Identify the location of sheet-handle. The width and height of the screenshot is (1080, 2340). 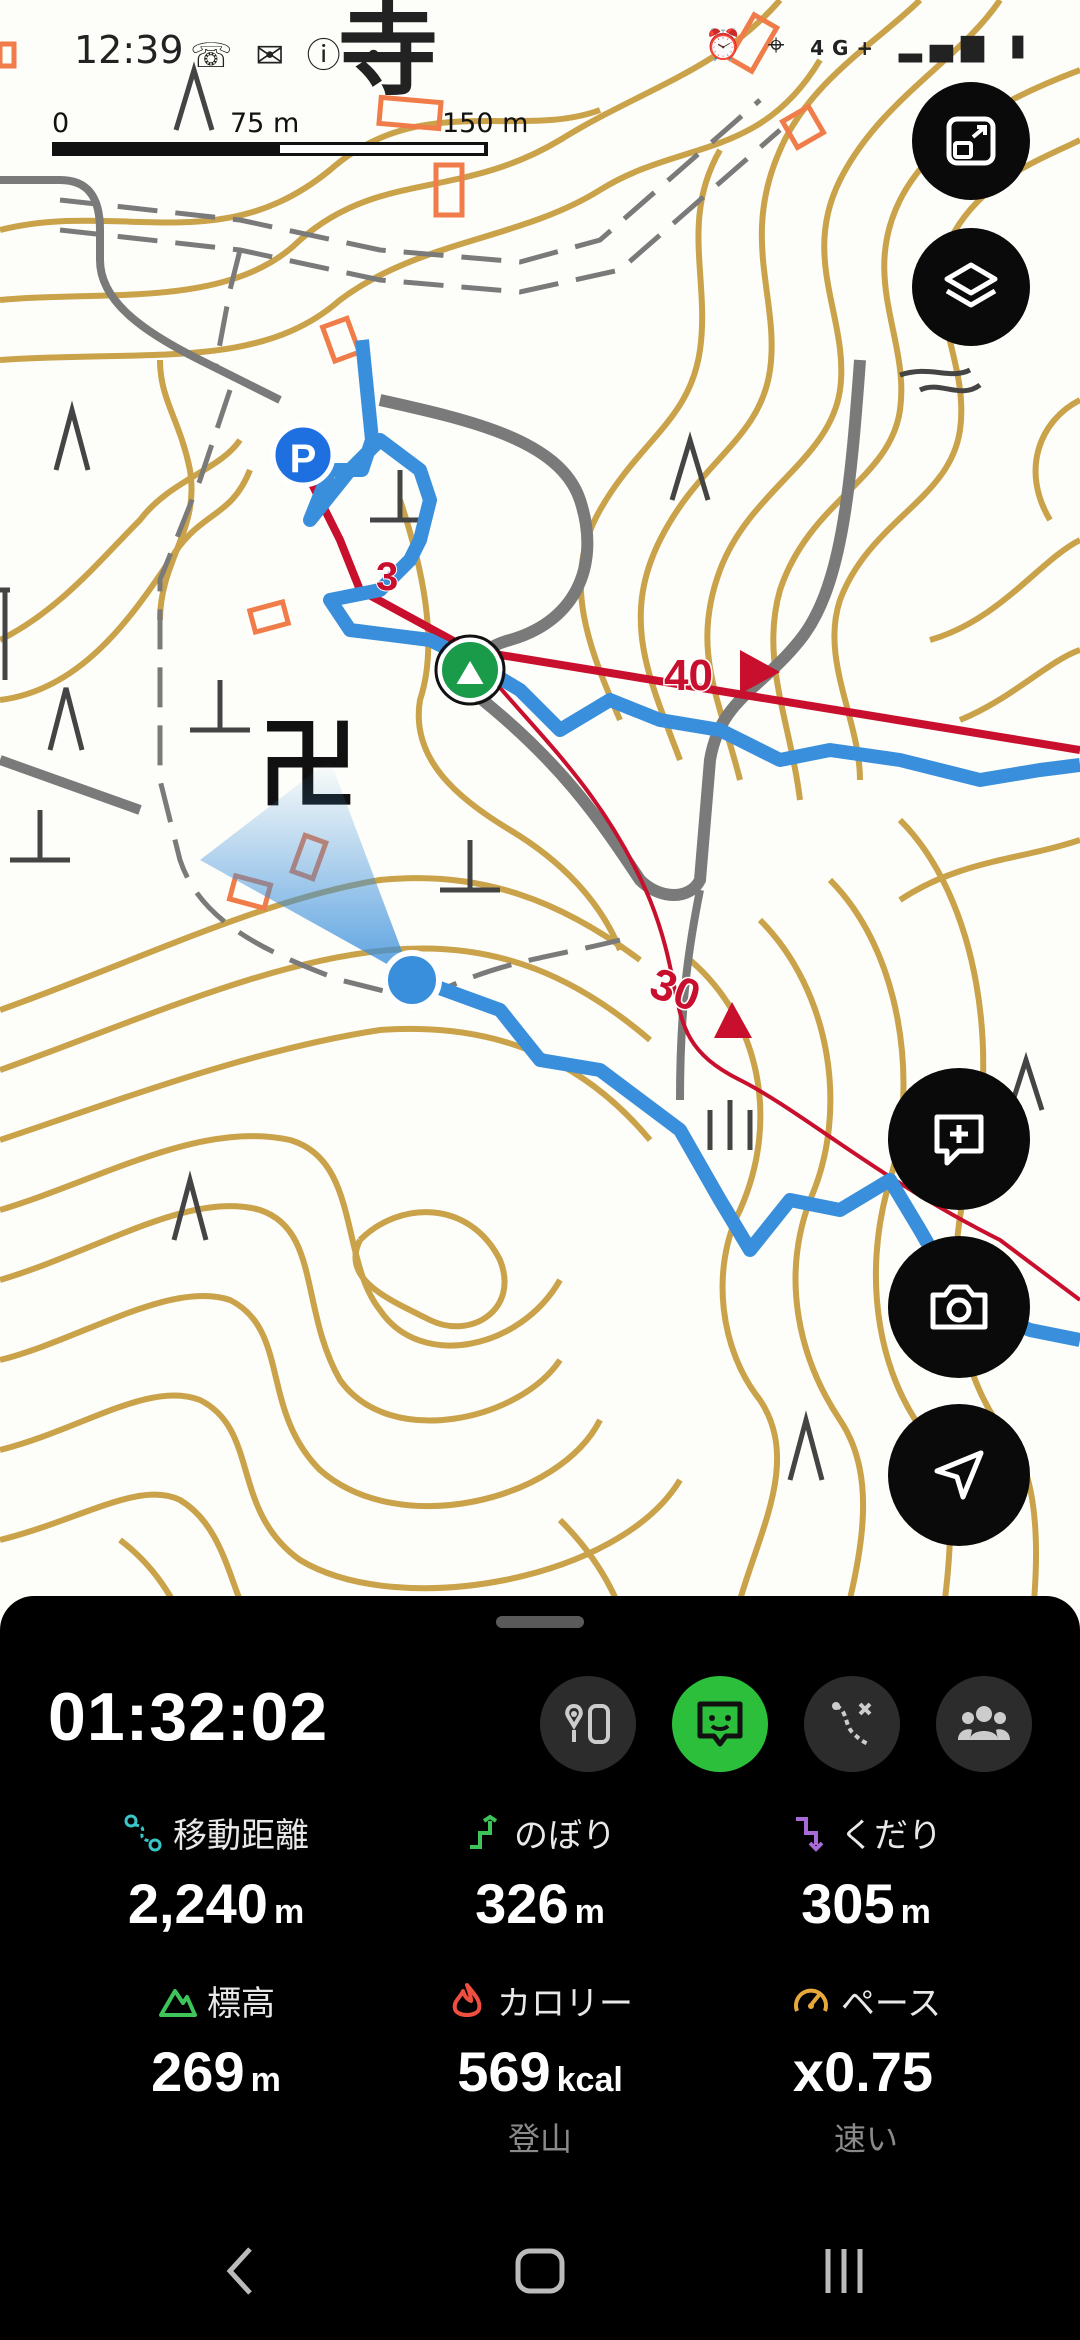
(540, 1622).